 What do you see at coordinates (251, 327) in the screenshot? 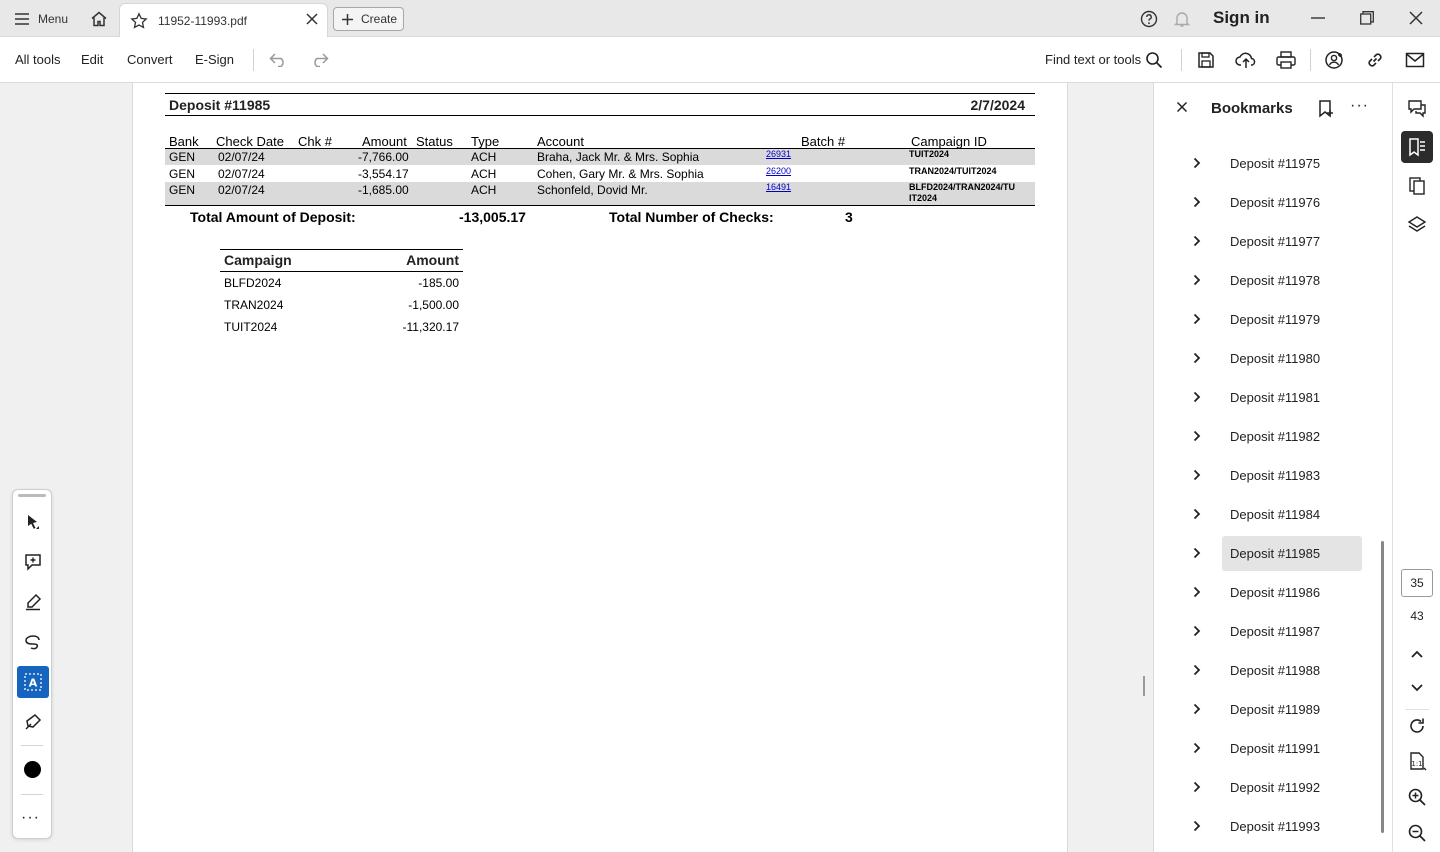
I see `campaign-cell: TUIT2024` at bounding box center [251, 327].